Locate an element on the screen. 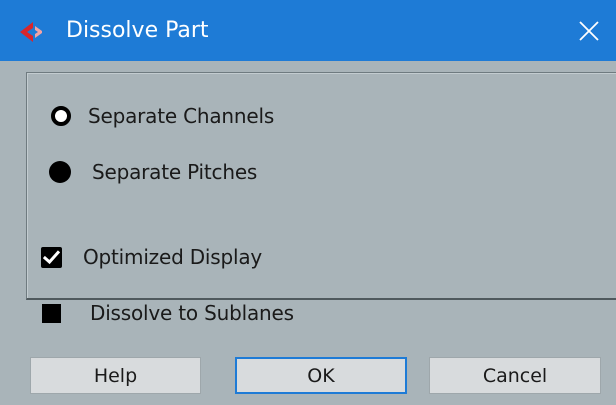 This screenshot has height=405, width=616. radio-separate-channels: Separate Channels is located at coordinates (162, 116).